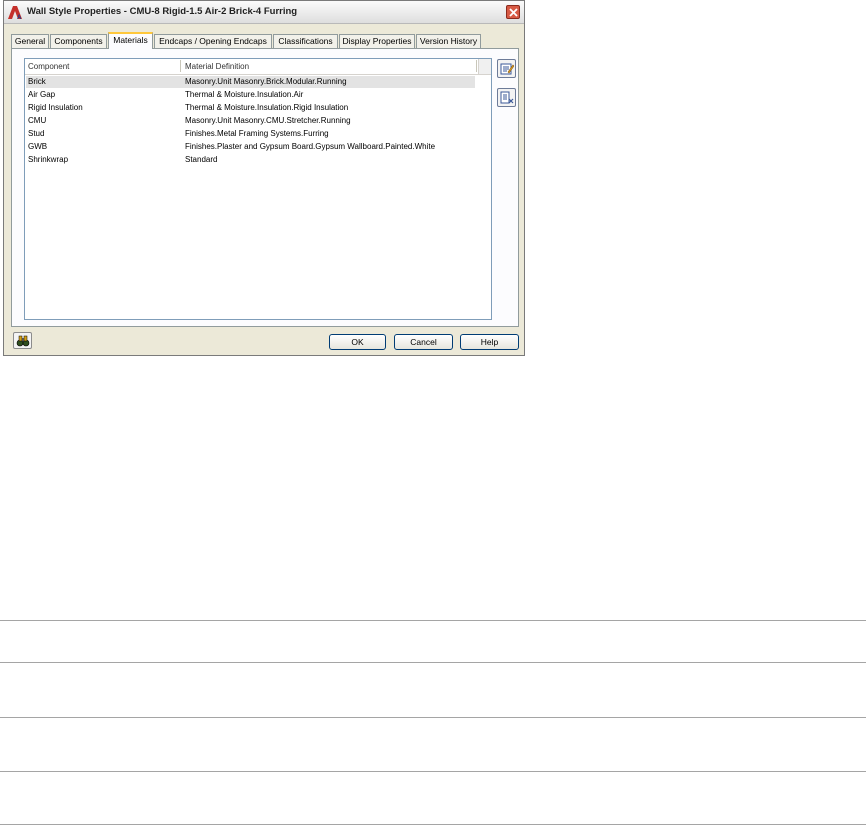 This screenshot has width=866, height=826. What do you see at coordinates (78, 41) in the screenshot?
I see `tab-components: Components` at bounding box center [78, 41].